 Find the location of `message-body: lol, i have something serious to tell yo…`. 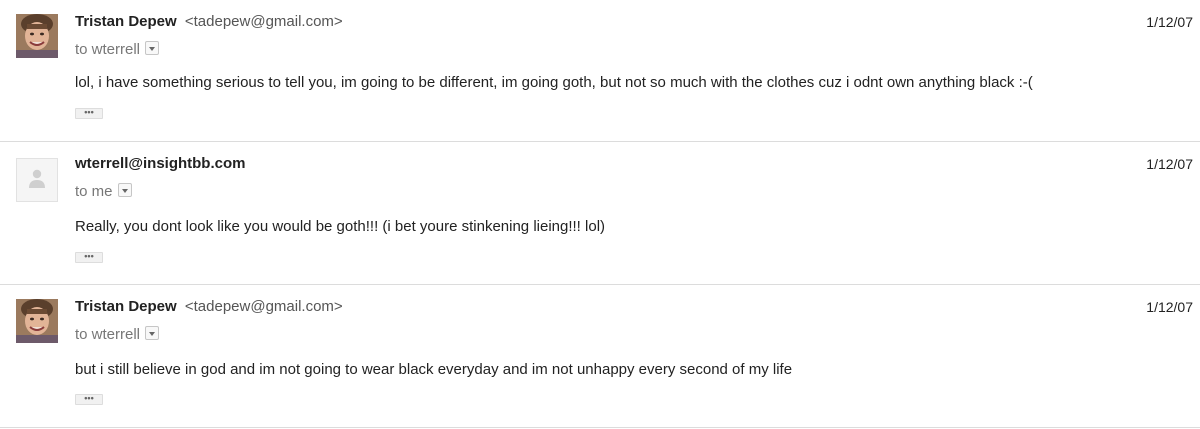

message-body: lol, i have something serious to tell yo… is located at coordinates (554, 82).